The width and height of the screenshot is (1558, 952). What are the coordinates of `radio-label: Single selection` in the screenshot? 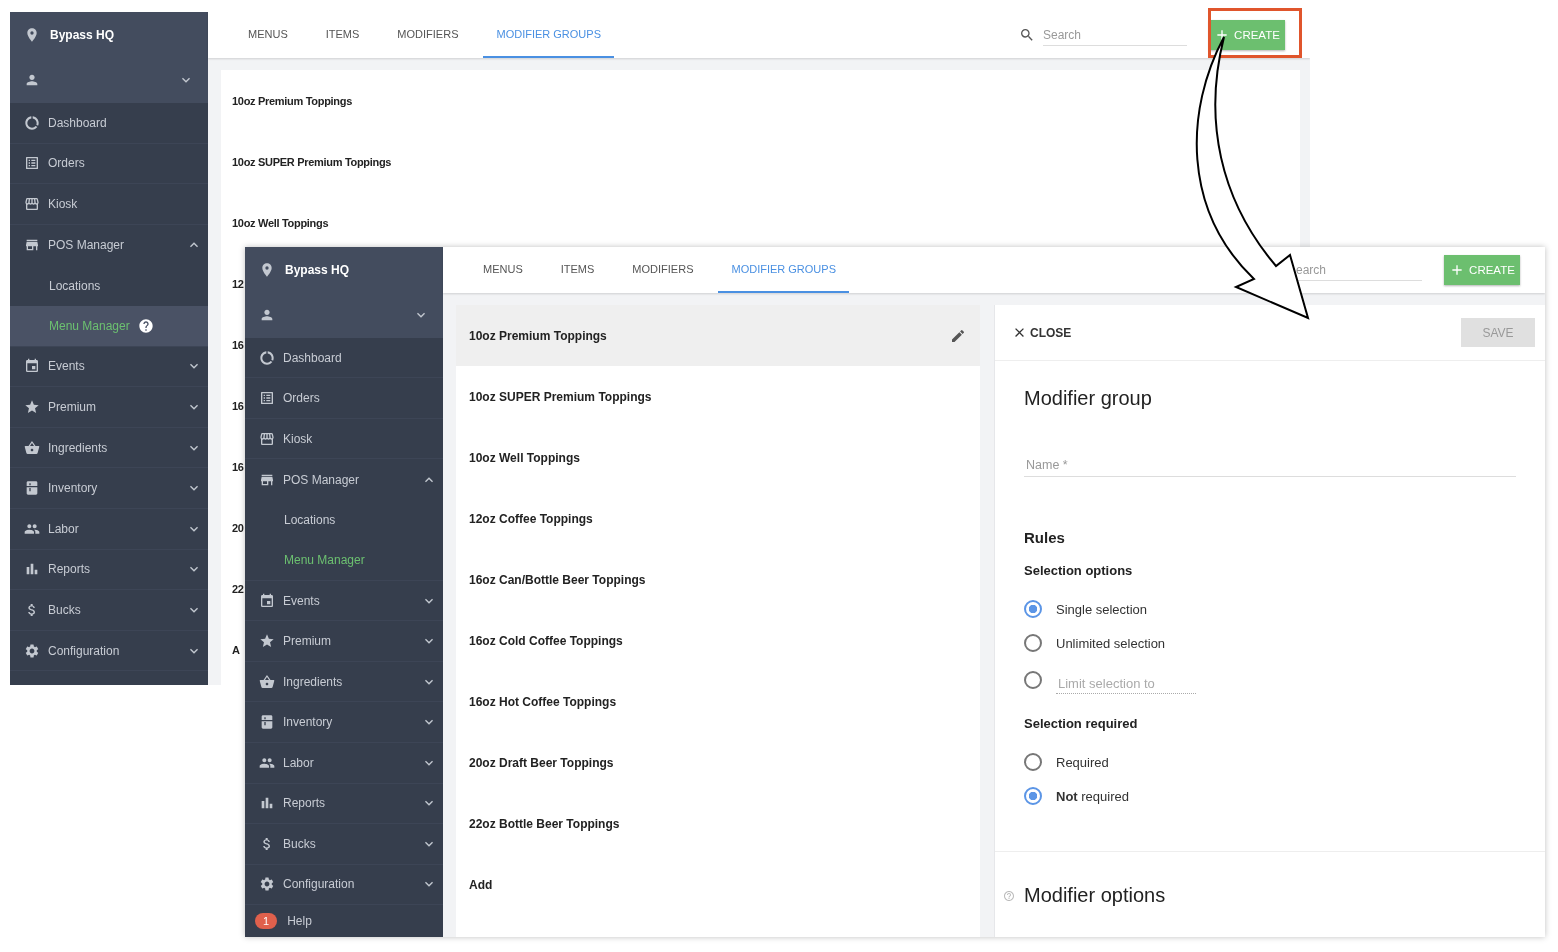 It's located at (1102, 609).